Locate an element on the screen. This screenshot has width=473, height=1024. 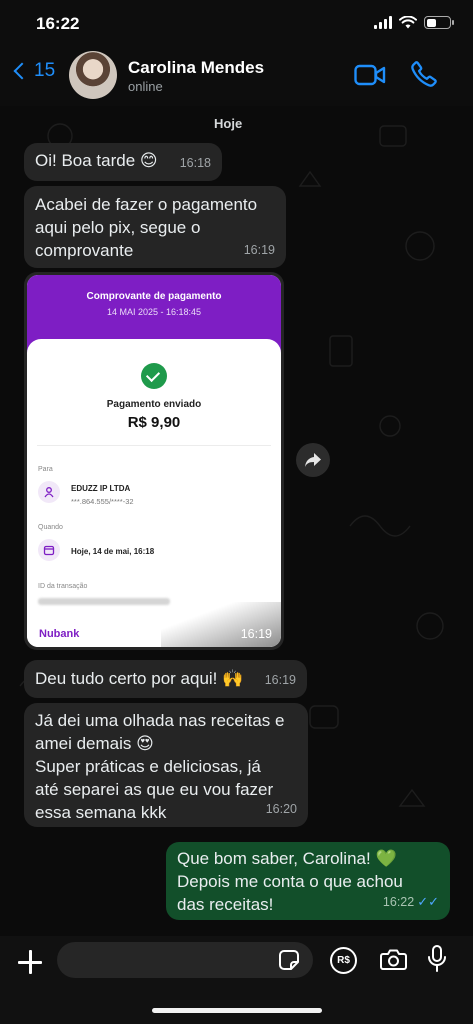
message-input is located at coordinates (185, 960).